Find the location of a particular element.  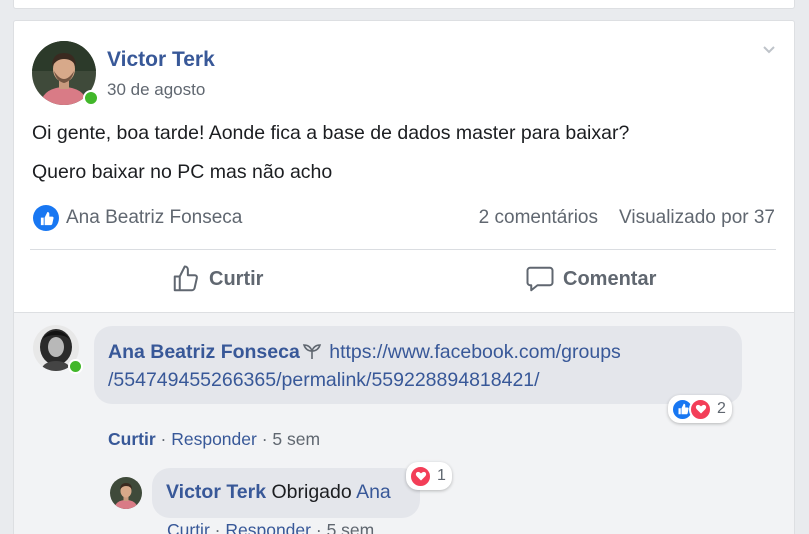

like-button: Curtir is located at coordinates (217, 279).